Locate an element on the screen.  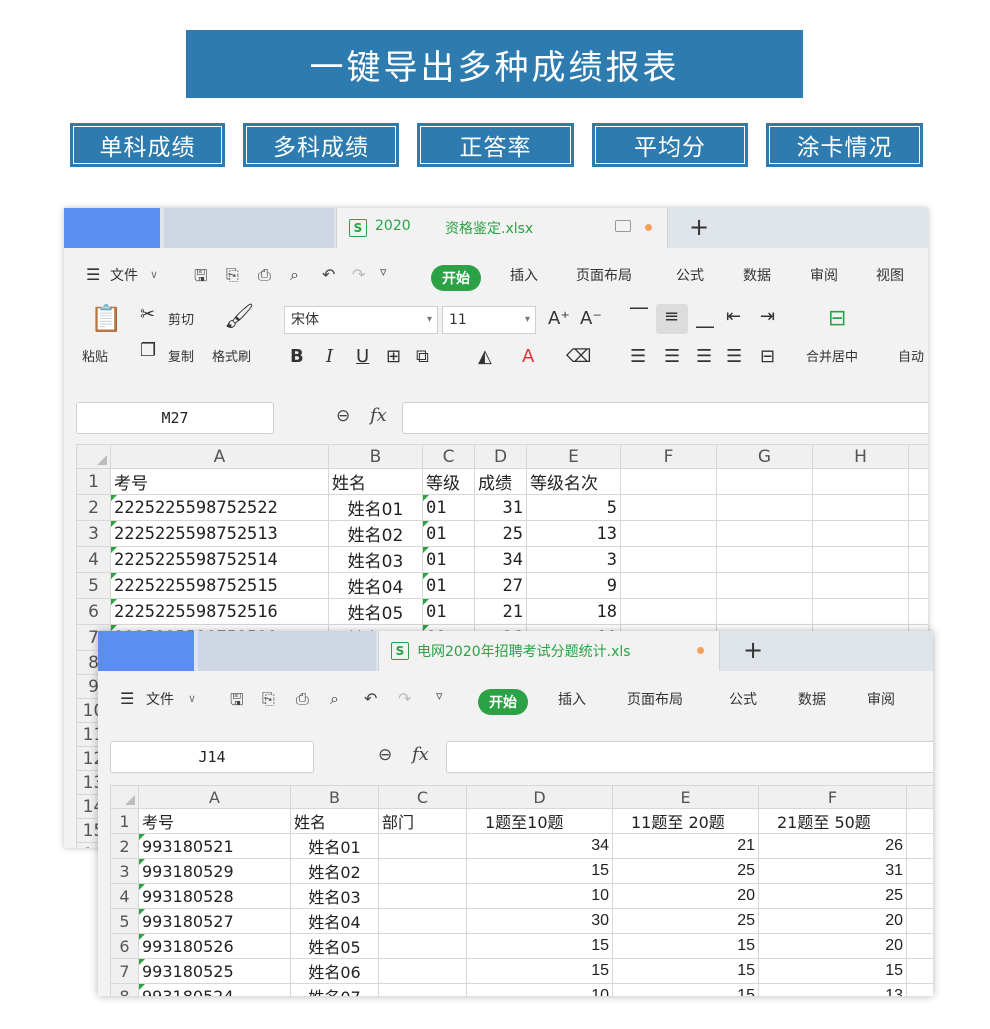
format-painter-button: 格式刷 is located at coordinates (231, 355).